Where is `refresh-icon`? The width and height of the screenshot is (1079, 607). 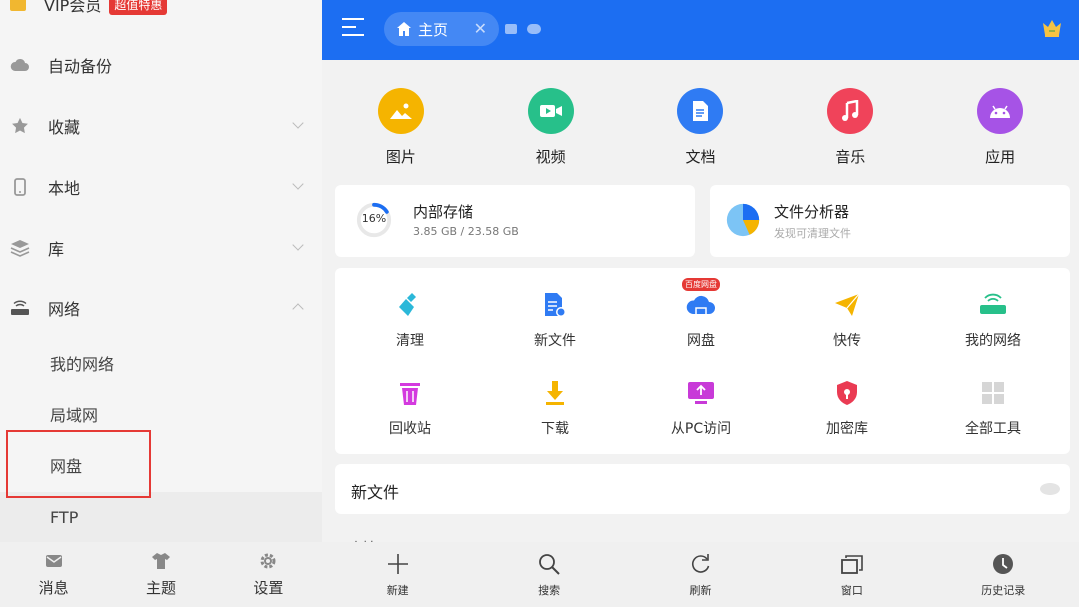
refresh-icon is located at coordinates (700, 564).